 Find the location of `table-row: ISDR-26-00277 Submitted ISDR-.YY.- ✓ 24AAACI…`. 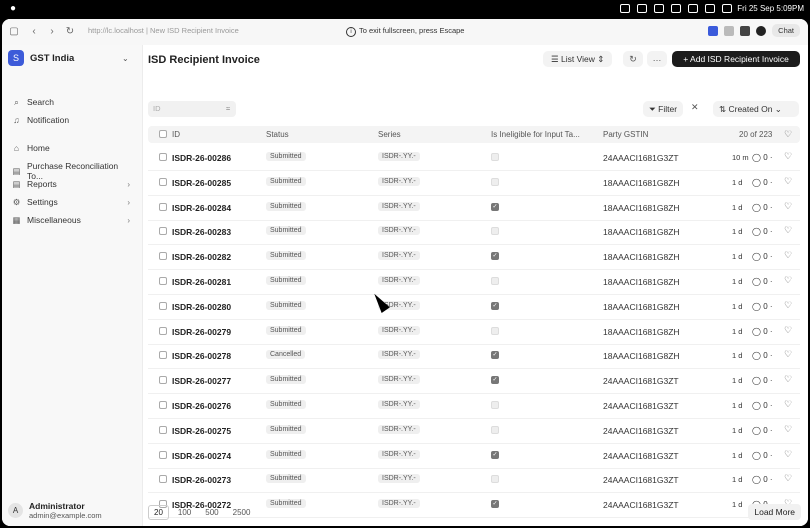

table-row: ISDR-26-00277 Submitted ISDR-.YY.- ✓ 24AAACI… is located at coordinates (474, 381).